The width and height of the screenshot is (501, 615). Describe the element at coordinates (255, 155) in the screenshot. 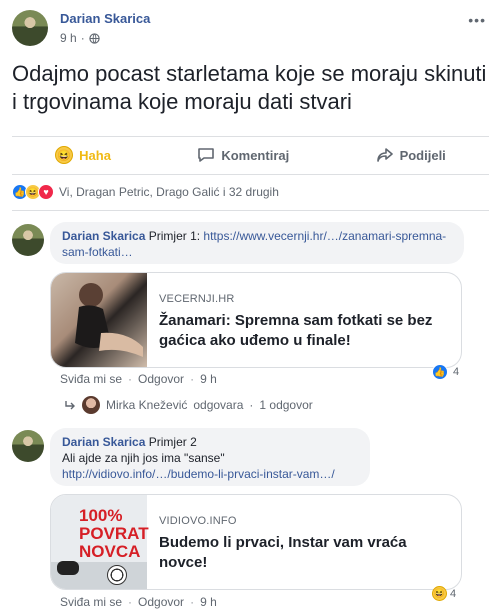

I see `comment-label: Komentiraj` at that location.